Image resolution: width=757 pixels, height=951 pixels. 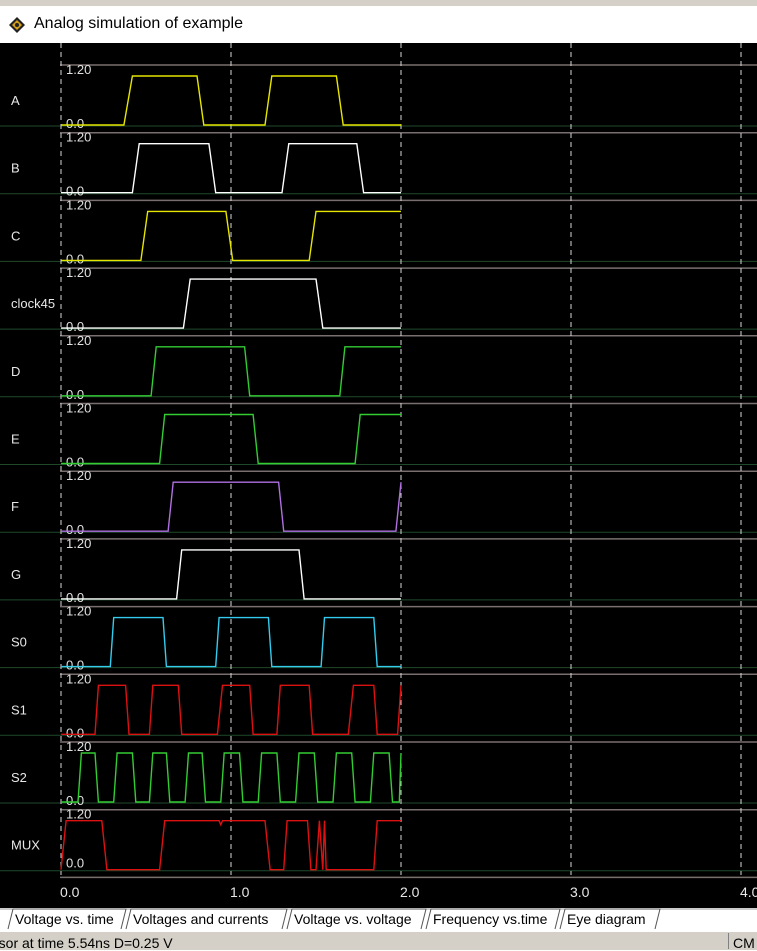 What do you see at coordinates (70, 892) in the screenshot?
I see `x-tick-label: 0.0` at bounding box center [70, 892].